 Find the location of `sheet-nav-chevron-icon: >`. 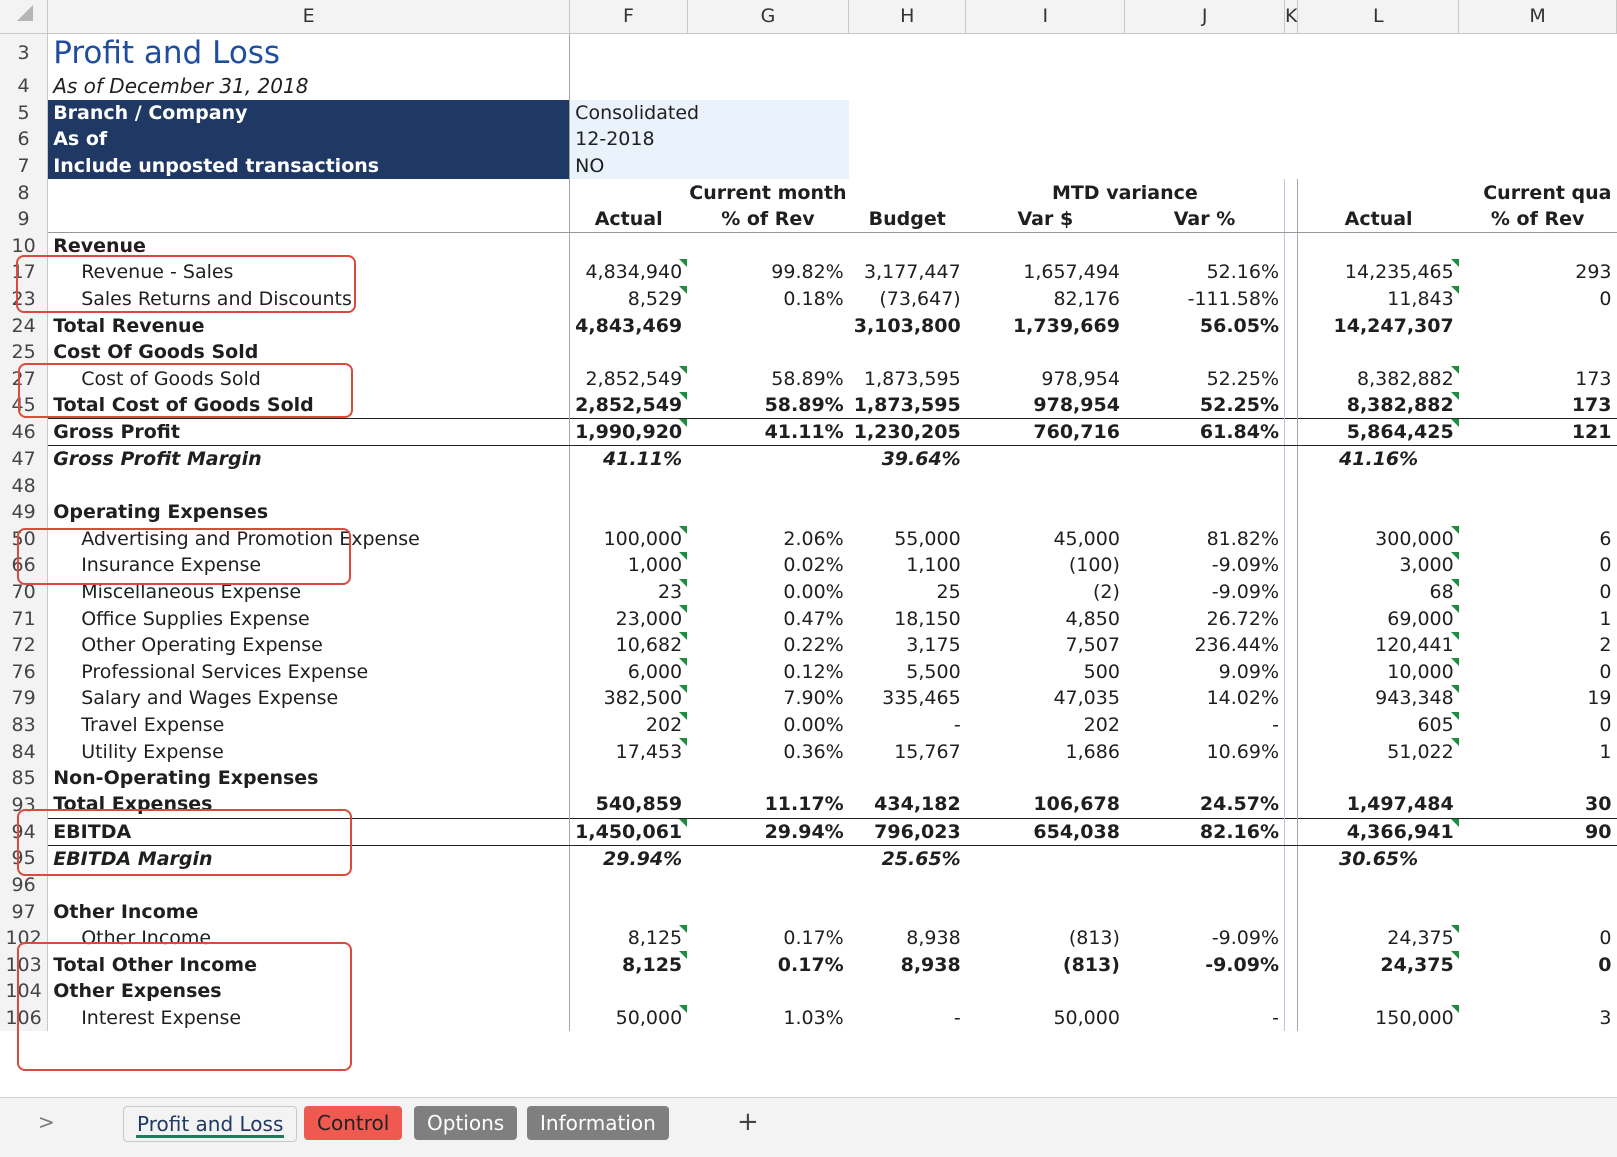

sheet-nav-chevron-icon: > is located at coordinates (46, 1122).